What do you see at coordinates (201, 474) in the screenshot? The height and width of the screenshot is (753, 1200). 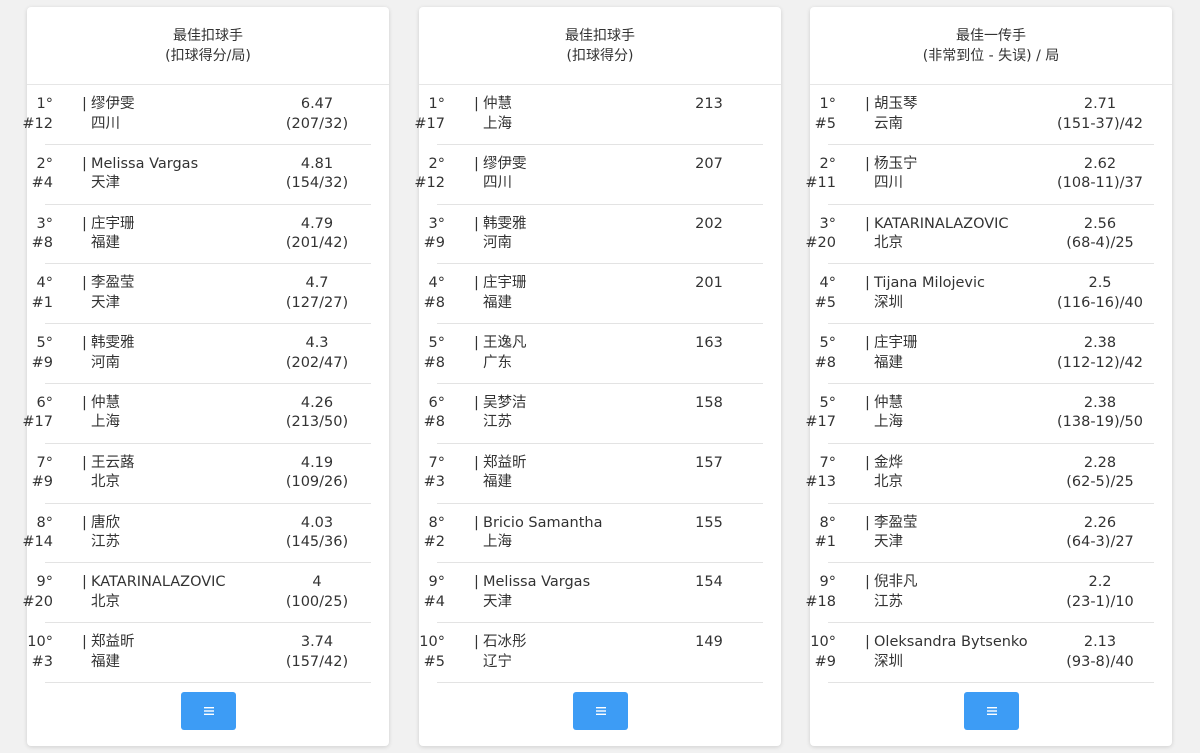 I see `ranking-row: 7° #9 王云蕗 北京 4.19 (109/26) |` at bounding box center [201, 474].